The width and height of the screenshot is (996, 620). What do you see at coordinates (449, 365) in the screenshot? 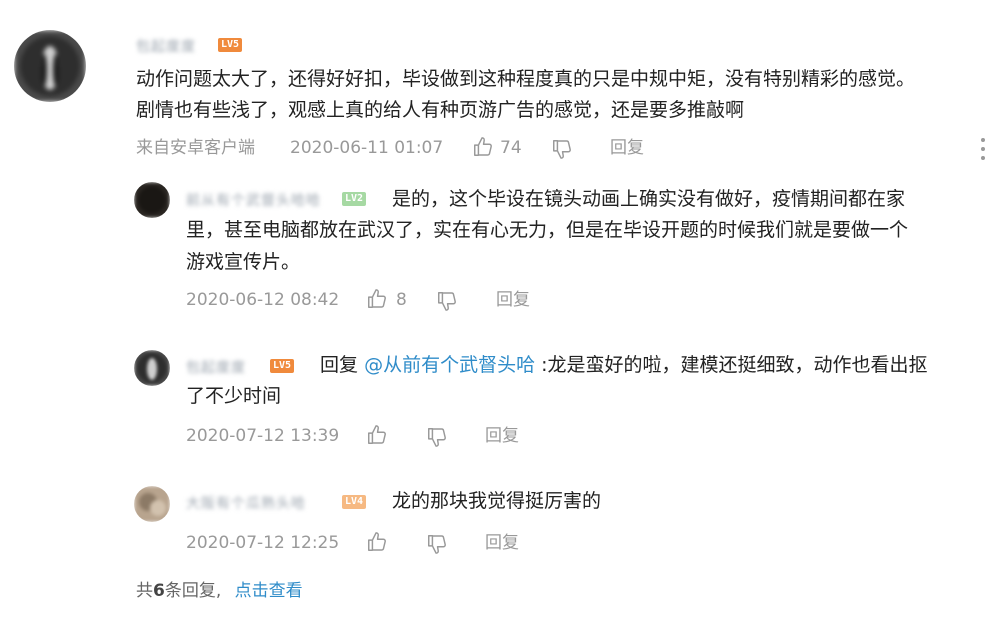
I see `mention-link: @从前有个武督头哈` at bounding box center [449, 365].